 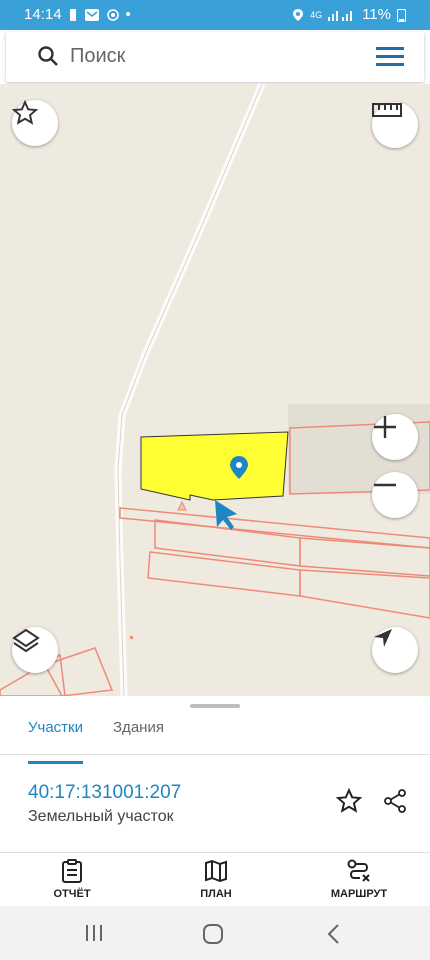 What do you see at coordinates (55, 740) in the screenshot?
I see `tab-parcels: Участки` at bounding box center [55, 740].